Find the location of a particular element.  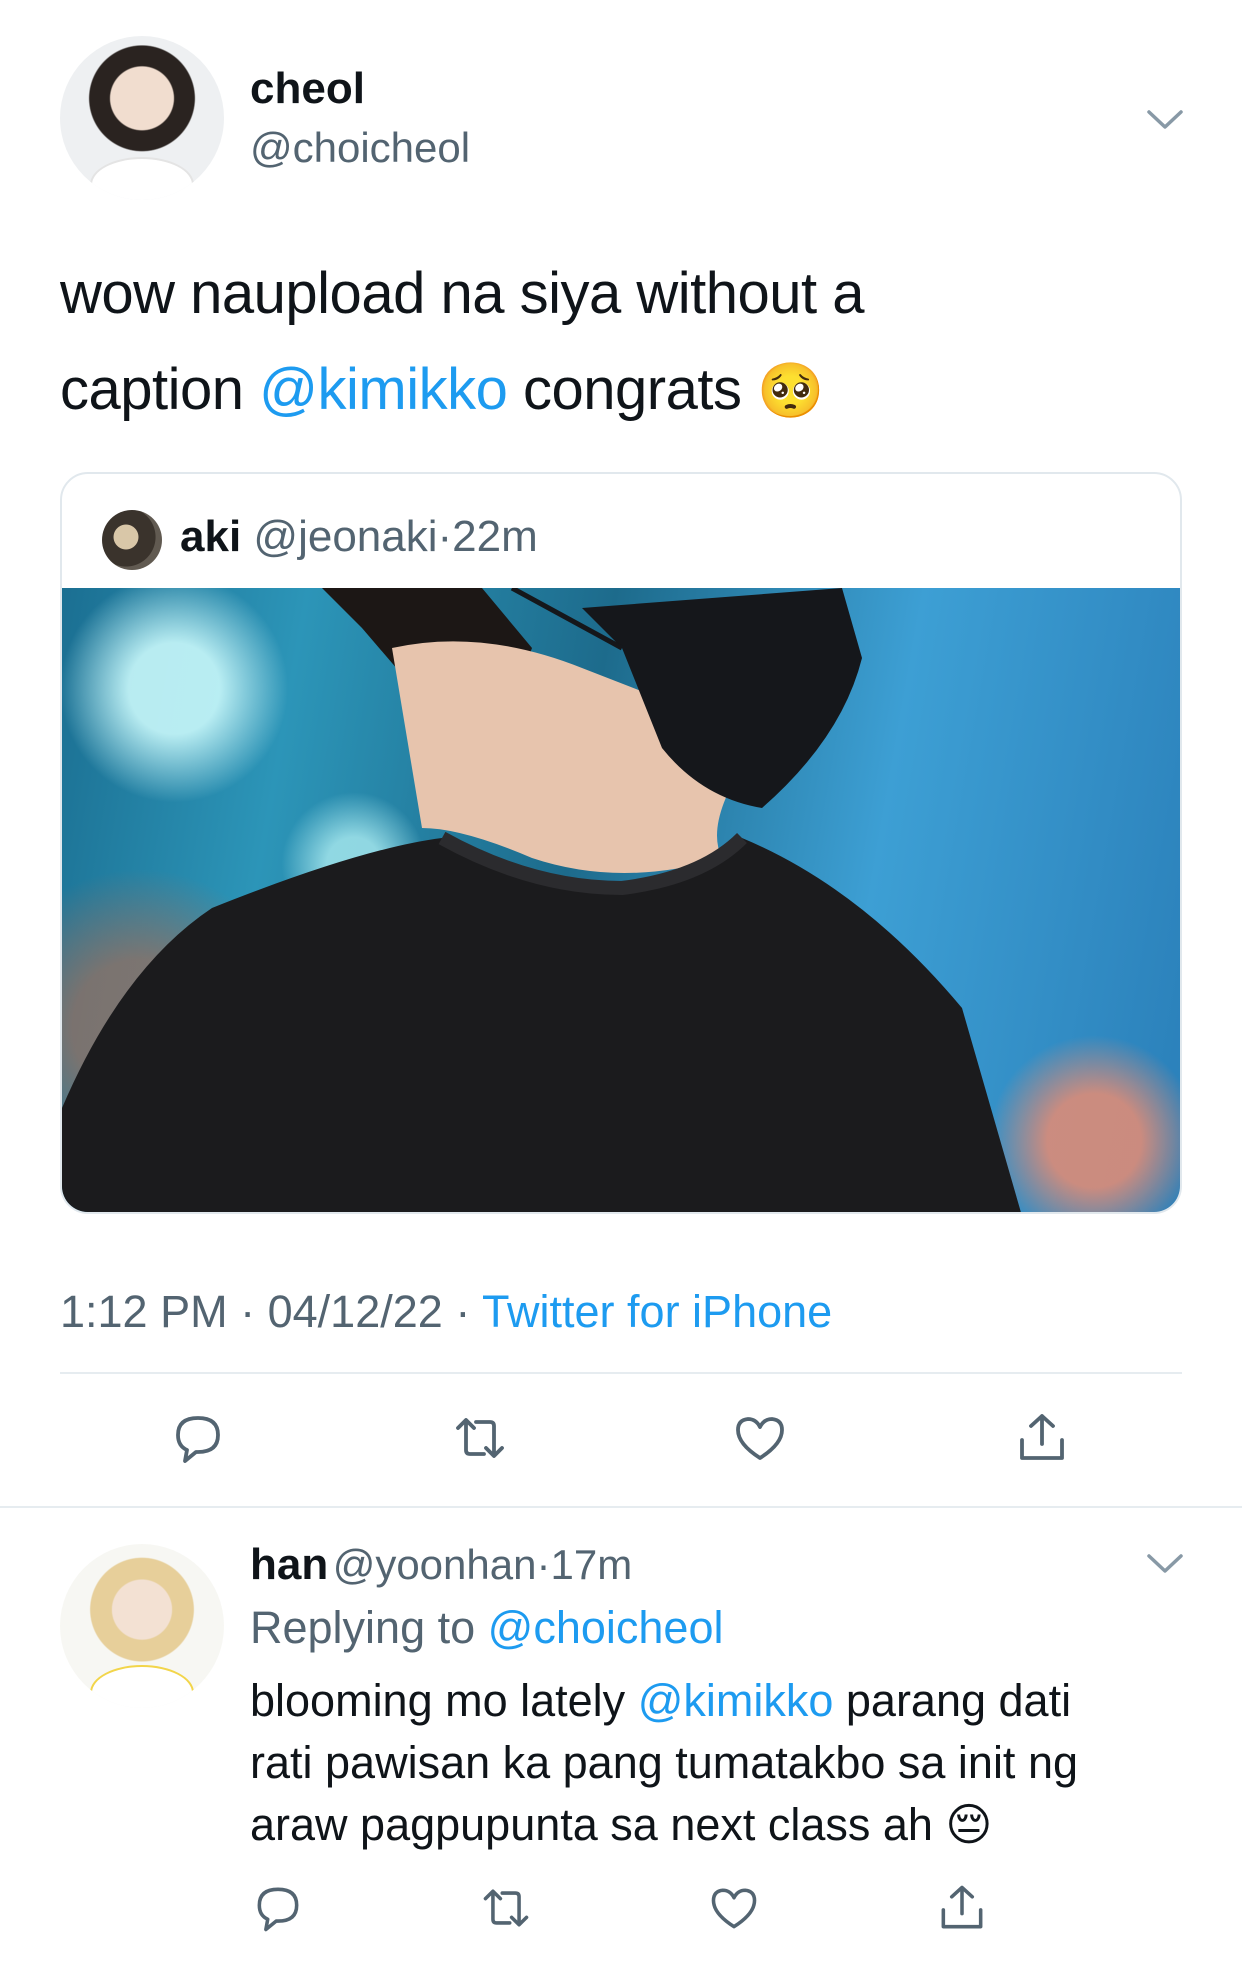

author-handle: @choicheol is located at coordinates (360, 148).